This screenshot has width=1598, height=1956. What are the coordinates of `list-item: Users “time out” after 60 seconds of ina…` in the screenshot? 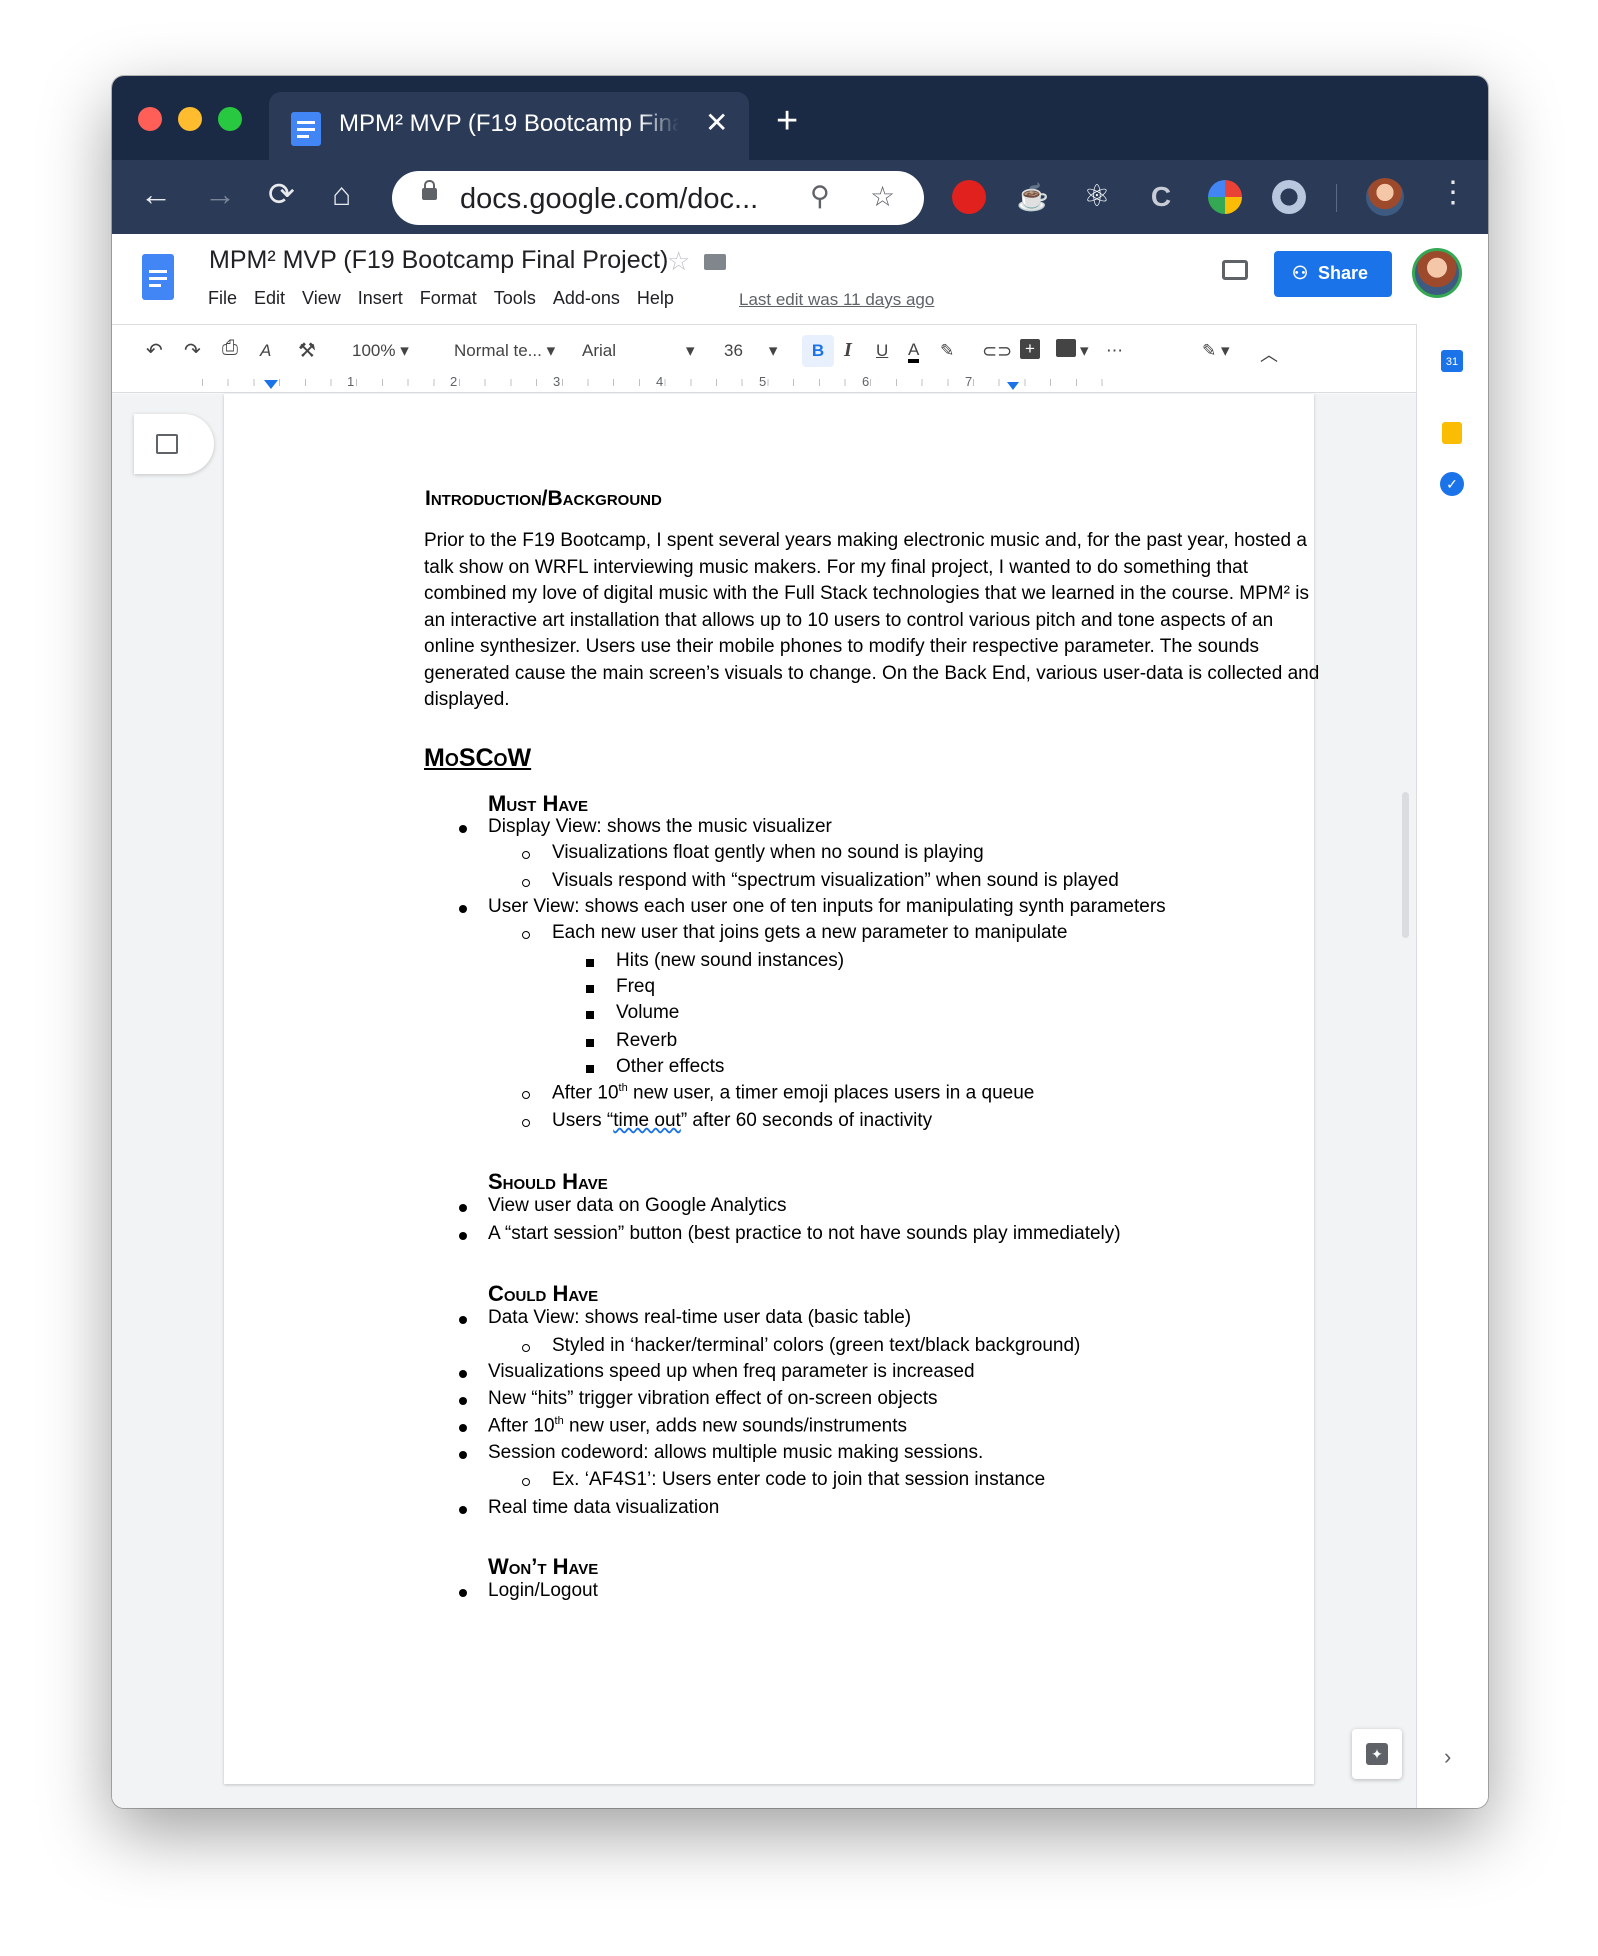 It's located at (742, 1121).